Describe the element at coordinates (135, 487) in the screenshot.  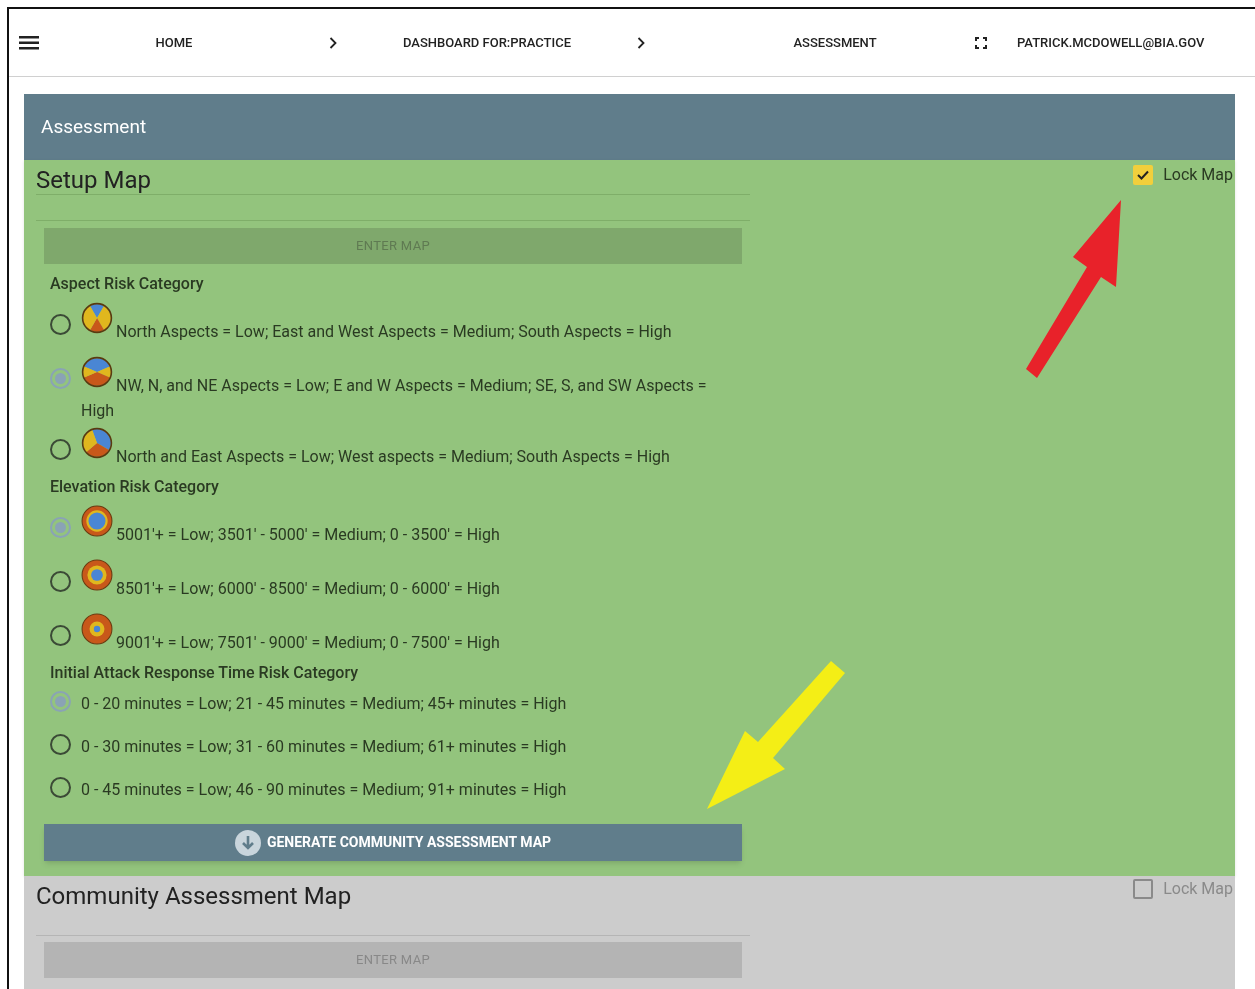
I see `group-title: Elevation Risk Category` at that location.